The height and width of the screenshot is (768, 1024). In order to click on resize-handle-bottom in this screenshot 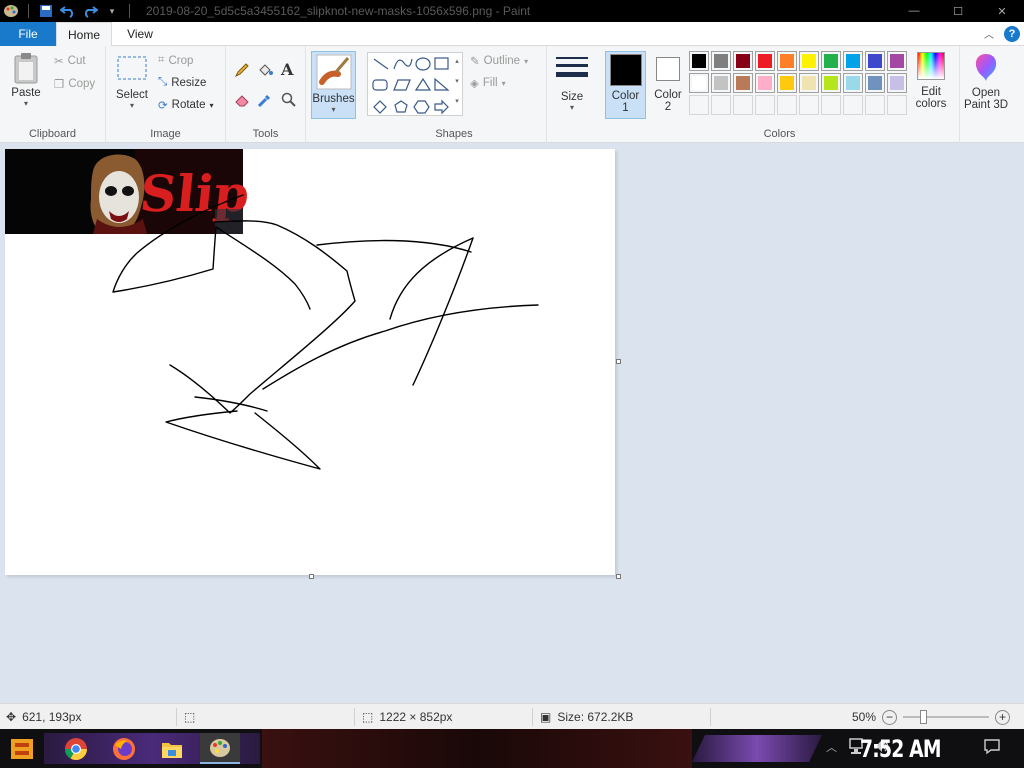, I will do `click(311, 576)`.